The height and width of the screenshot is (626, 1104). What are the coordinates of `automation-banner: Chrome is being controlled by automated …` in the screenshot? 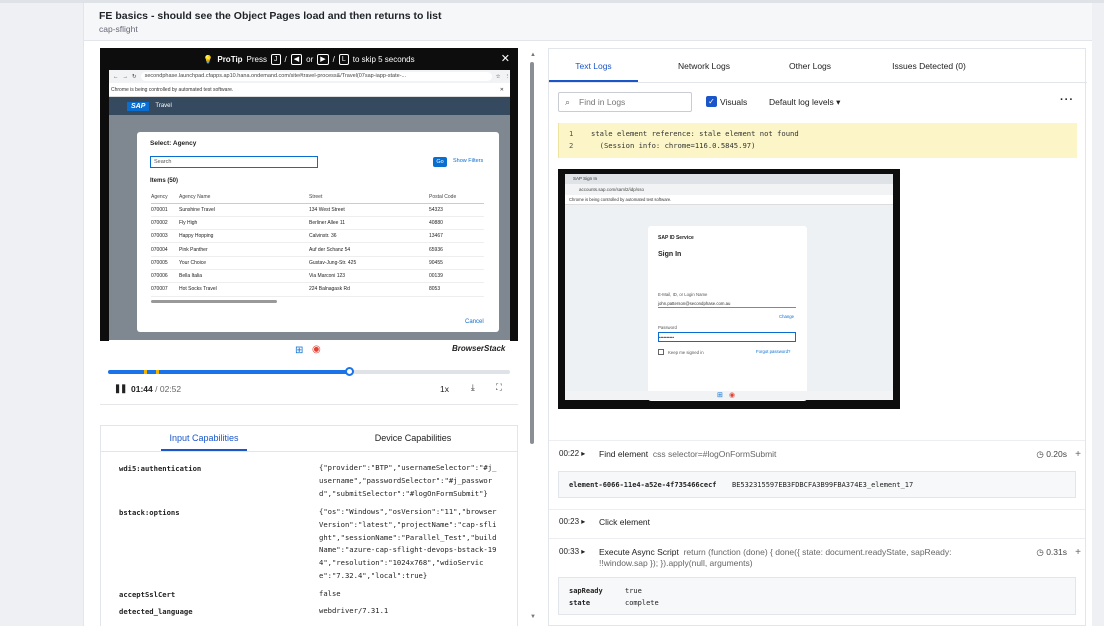 It's located at (309, 90).